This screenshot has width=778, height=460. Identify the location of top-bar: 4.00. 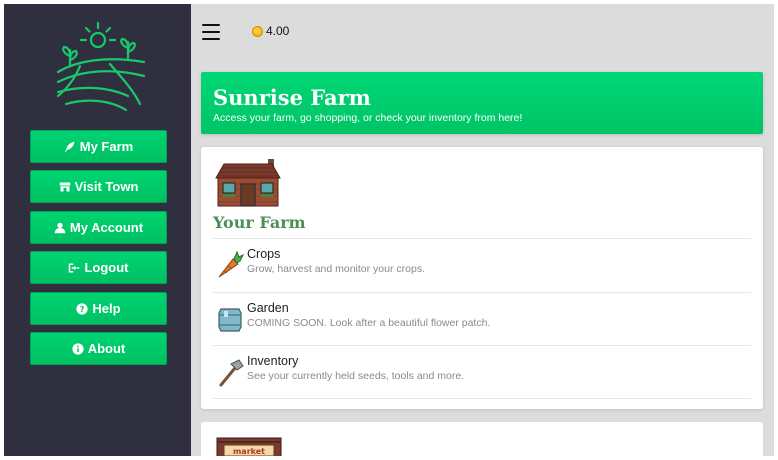
(482, 33).